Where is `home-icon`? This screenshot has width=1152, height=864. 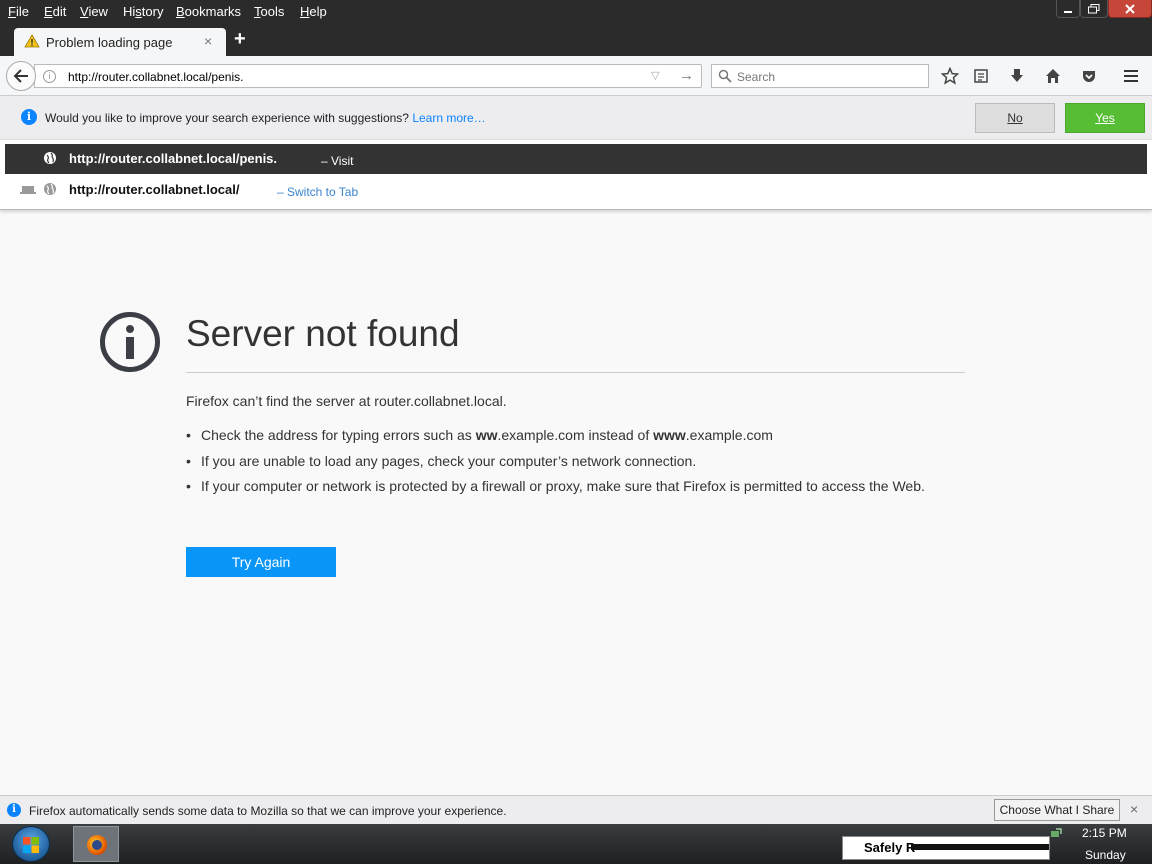
home-icon is located at coordinates (1053, 76).